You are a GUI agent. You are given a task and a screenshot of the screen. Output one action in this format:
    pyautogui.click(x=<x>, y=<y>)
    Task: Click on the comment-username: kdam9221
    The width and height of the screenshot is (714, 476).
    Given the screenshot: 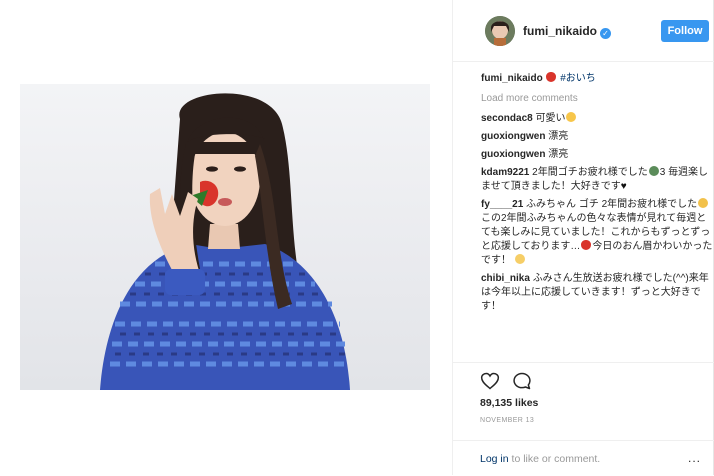 What is the action you would take?
    pyautogui.click(x=505, y=172)
    